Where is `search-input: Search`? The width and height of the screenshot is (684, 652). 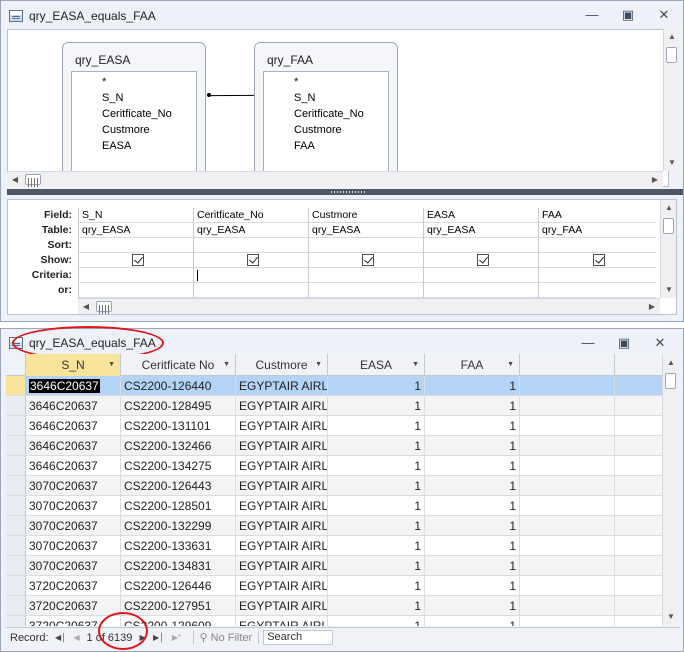 search-input: Search is located at coordinates (298, 637).